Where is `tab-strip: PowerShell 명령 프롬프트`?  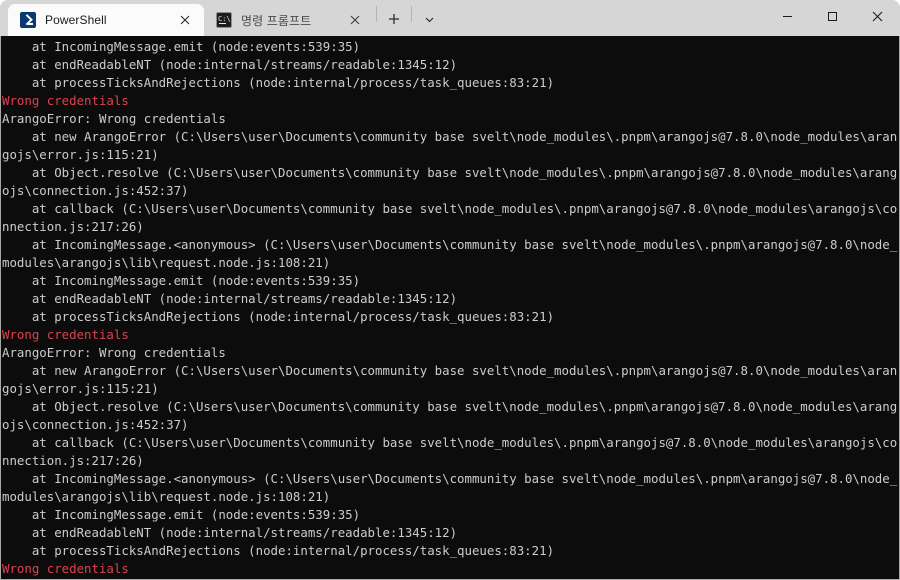
tab-strip: PowerShell 명령 프롬프트 is located at coordinates (222, 18).